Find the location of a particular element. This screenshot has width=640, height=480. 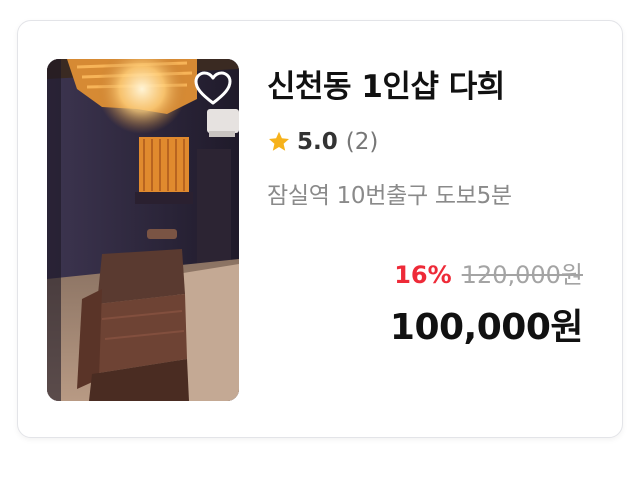

review-count: (2) is located at coordinates (362, 142).